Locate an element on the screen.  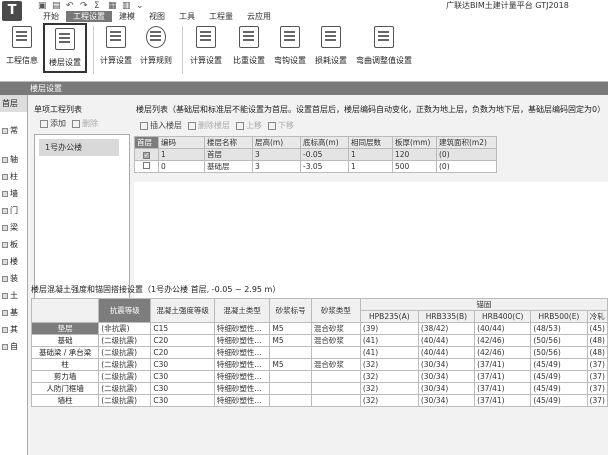
cell-cold-rolled: (45) is located at coordinates (597, 328).